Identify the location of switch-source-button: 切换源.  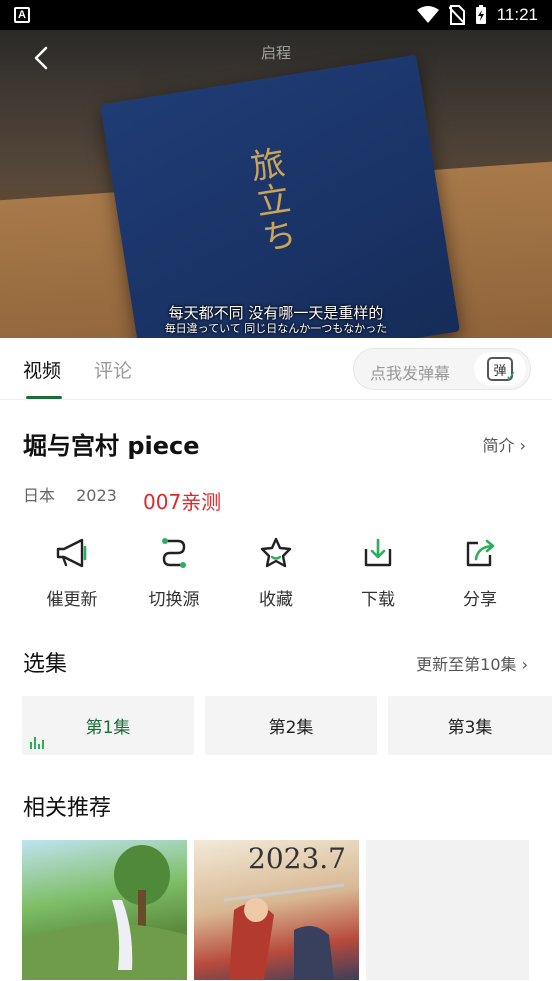
(174, 572).